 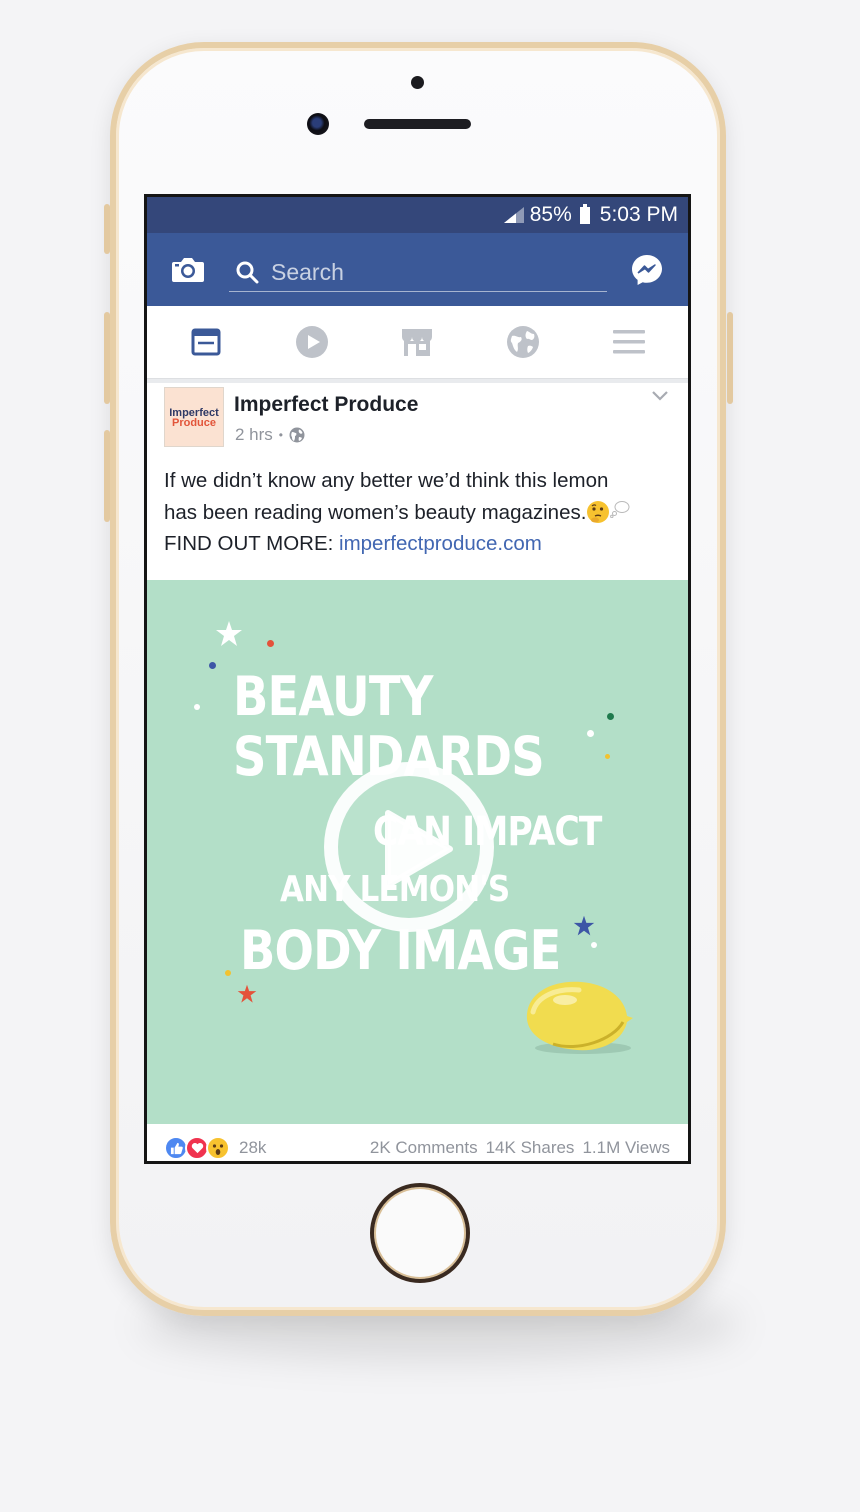 What do you see at coordinates (513, 215) in the screenshot?
I see `signal-icon` at bounding box center [513, 215].